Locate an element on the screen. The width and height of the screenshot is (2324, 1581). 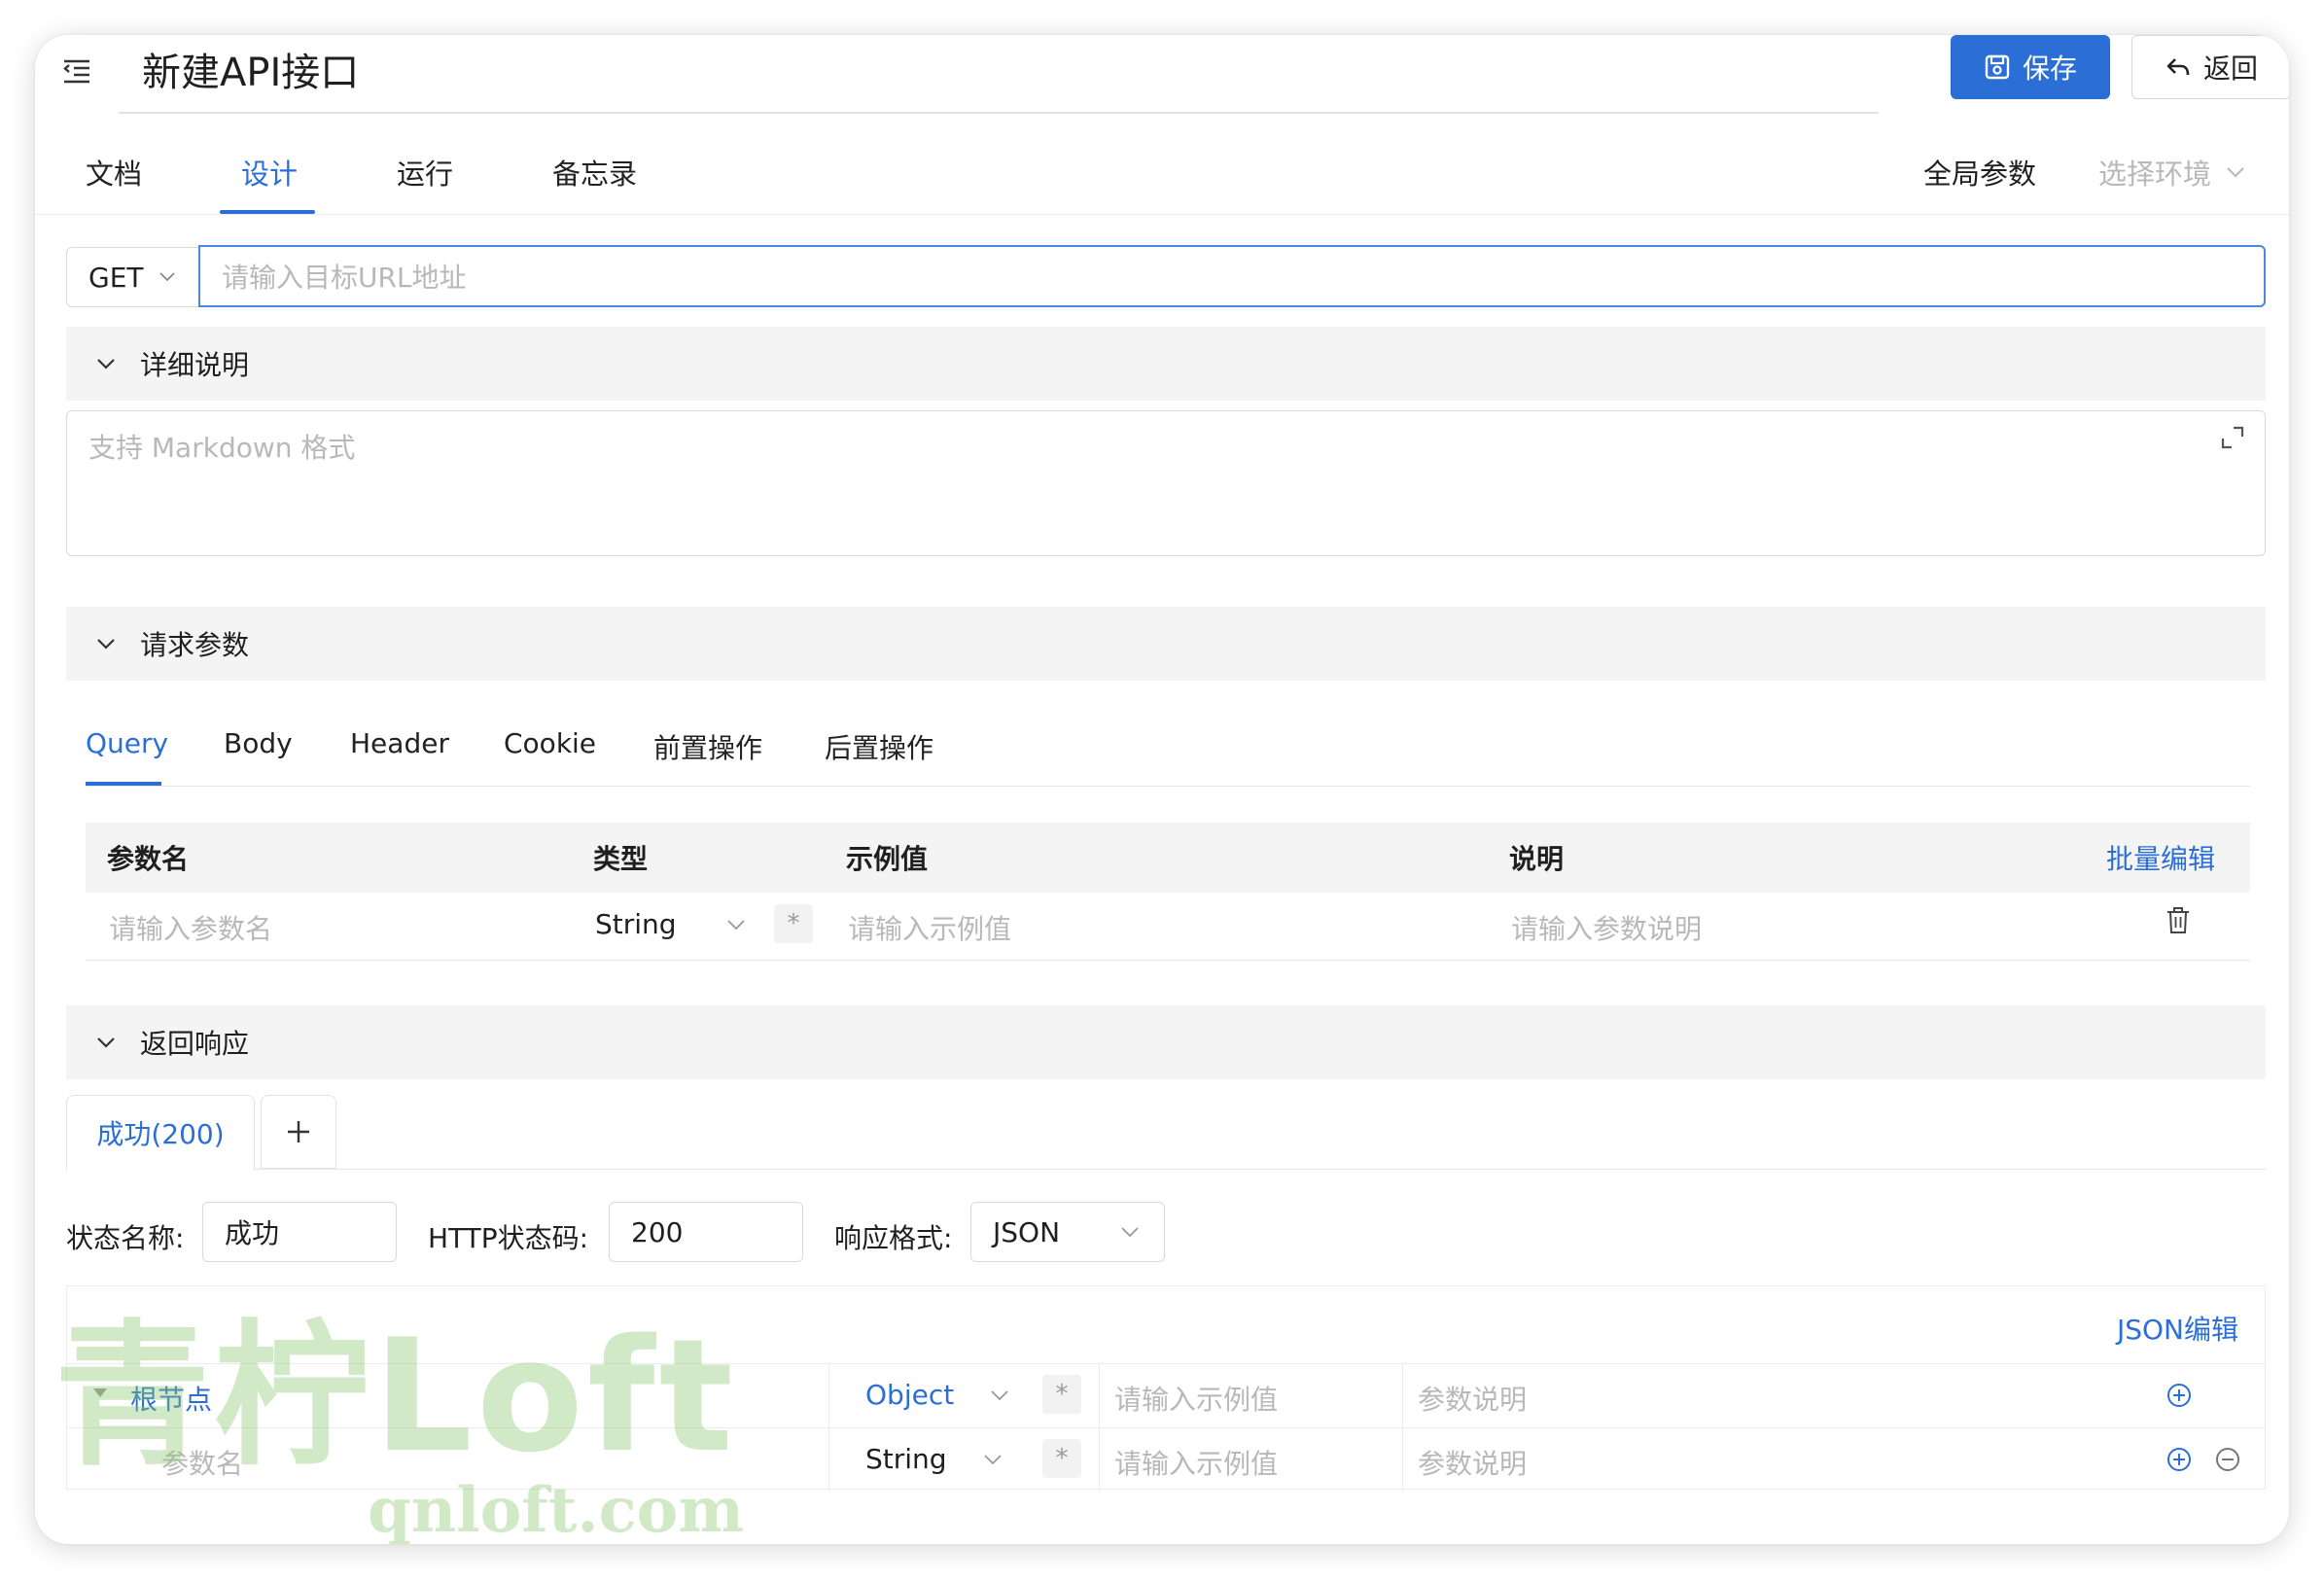
response-tab-success: 成功(200) is located at coordinates (161, 1133).